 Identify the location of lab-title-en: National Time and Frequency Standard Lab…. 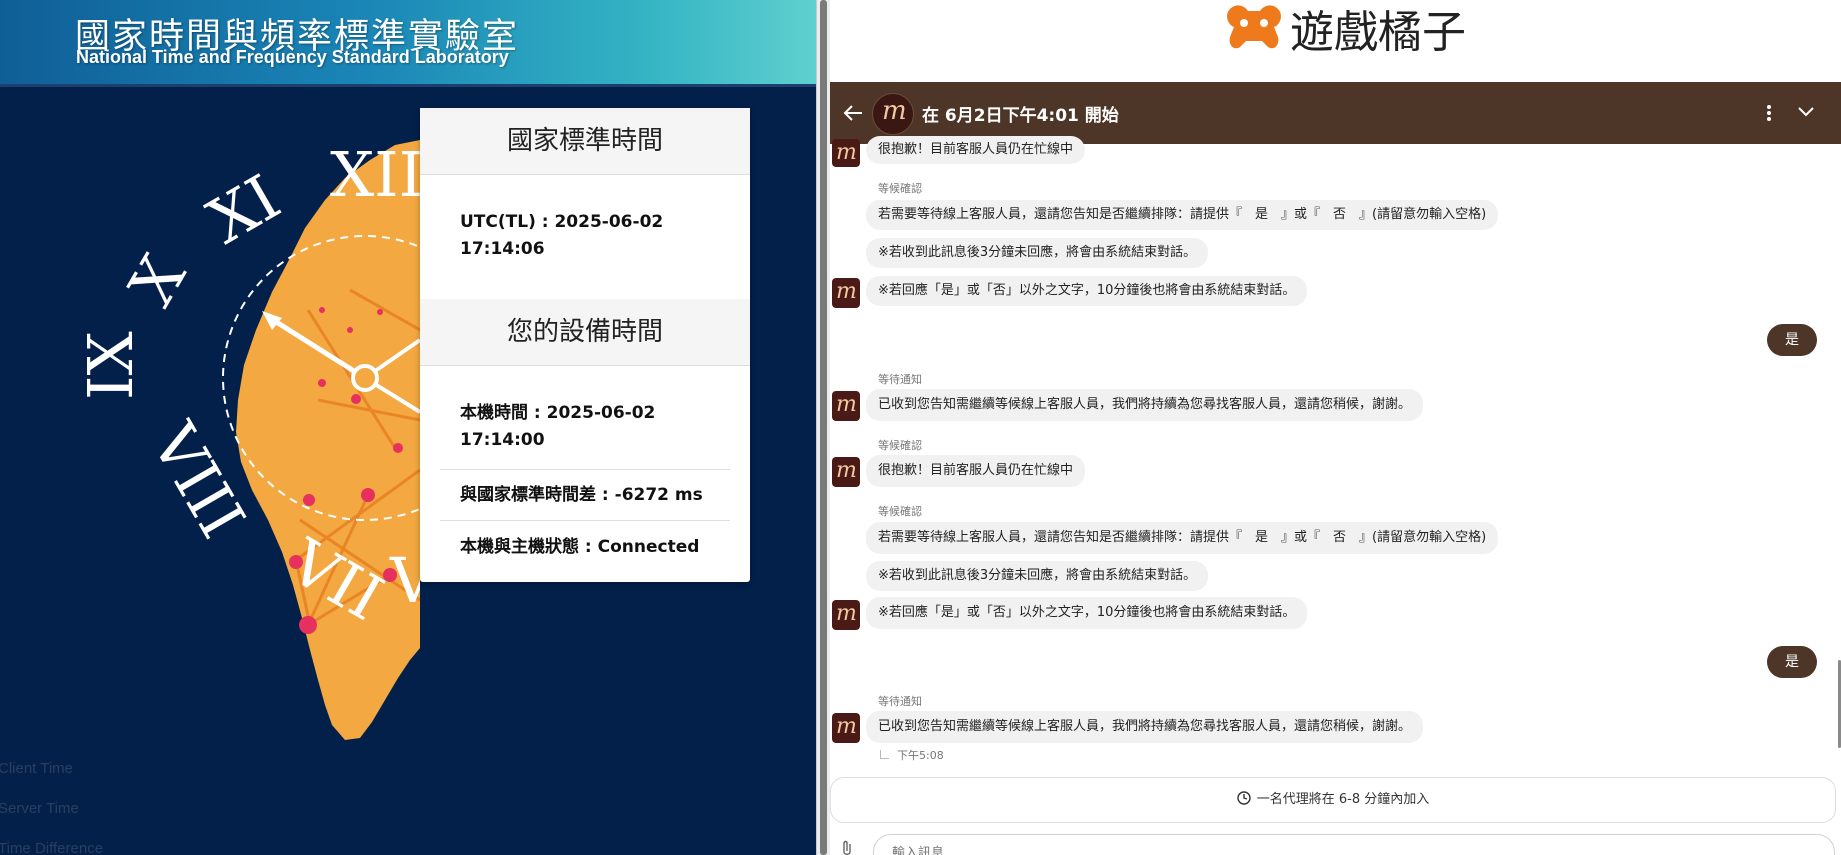
(292, 57).